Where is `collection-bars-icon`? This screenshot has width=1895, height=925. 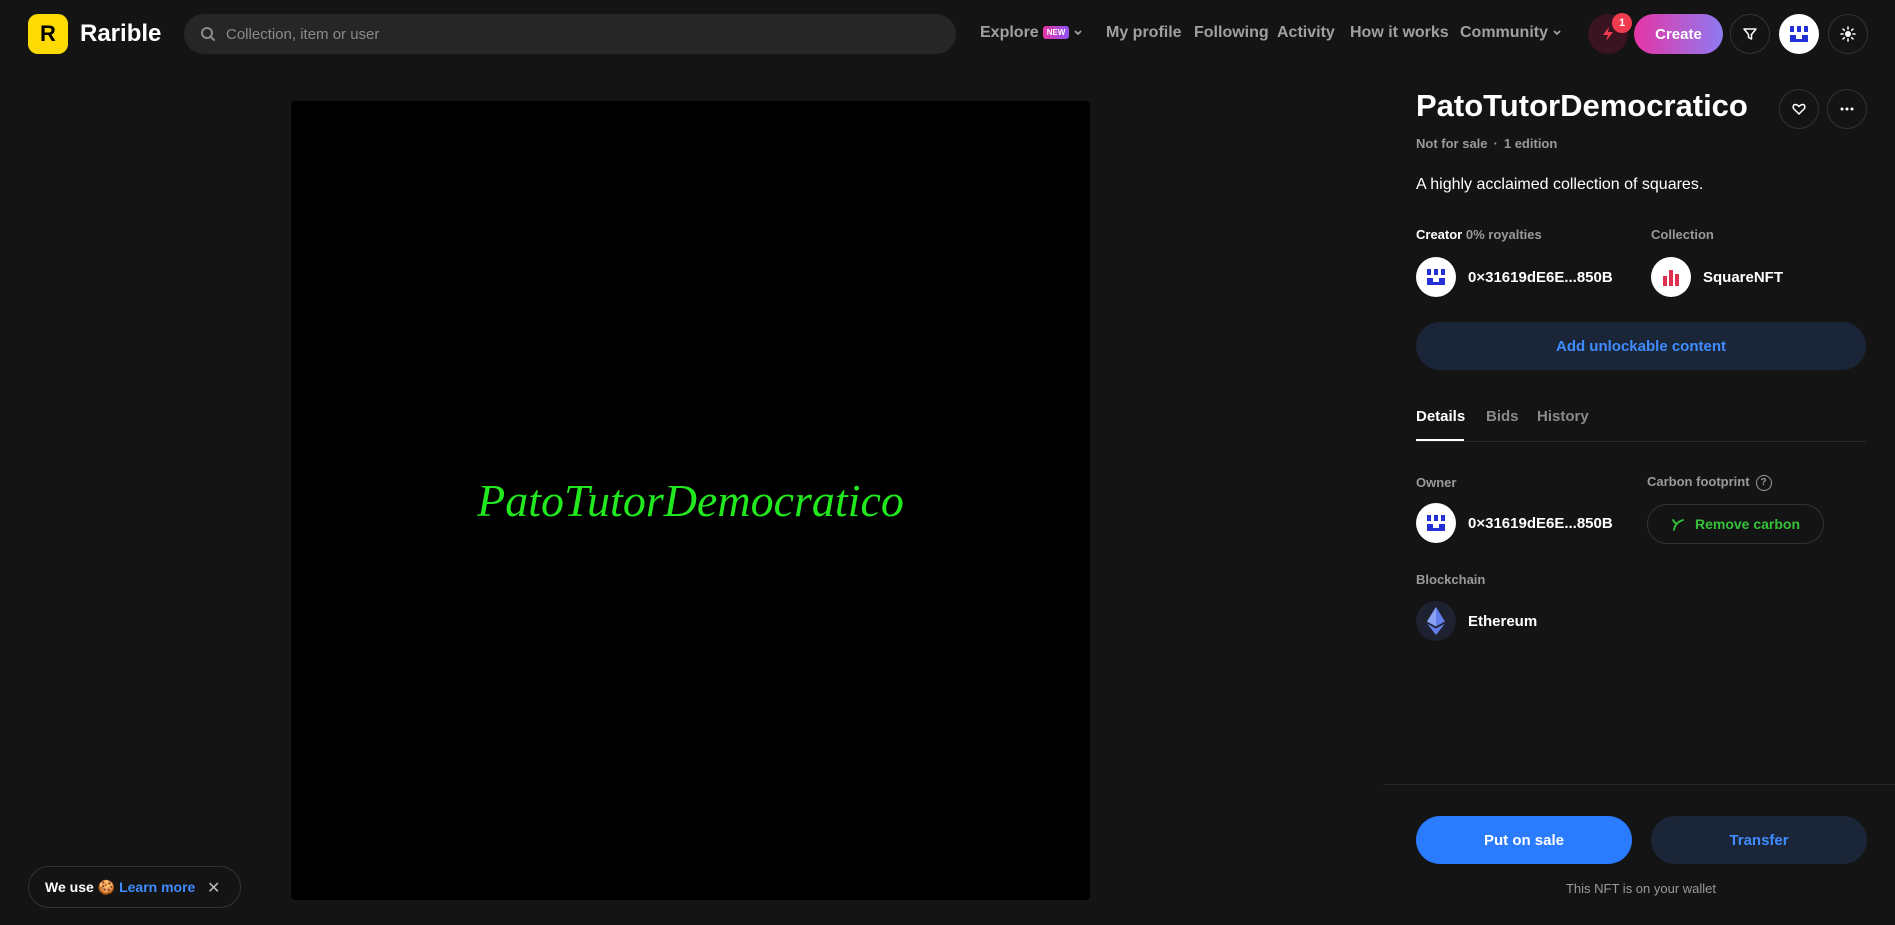
collection-bars-icon is located at coordinates (1671, 278).